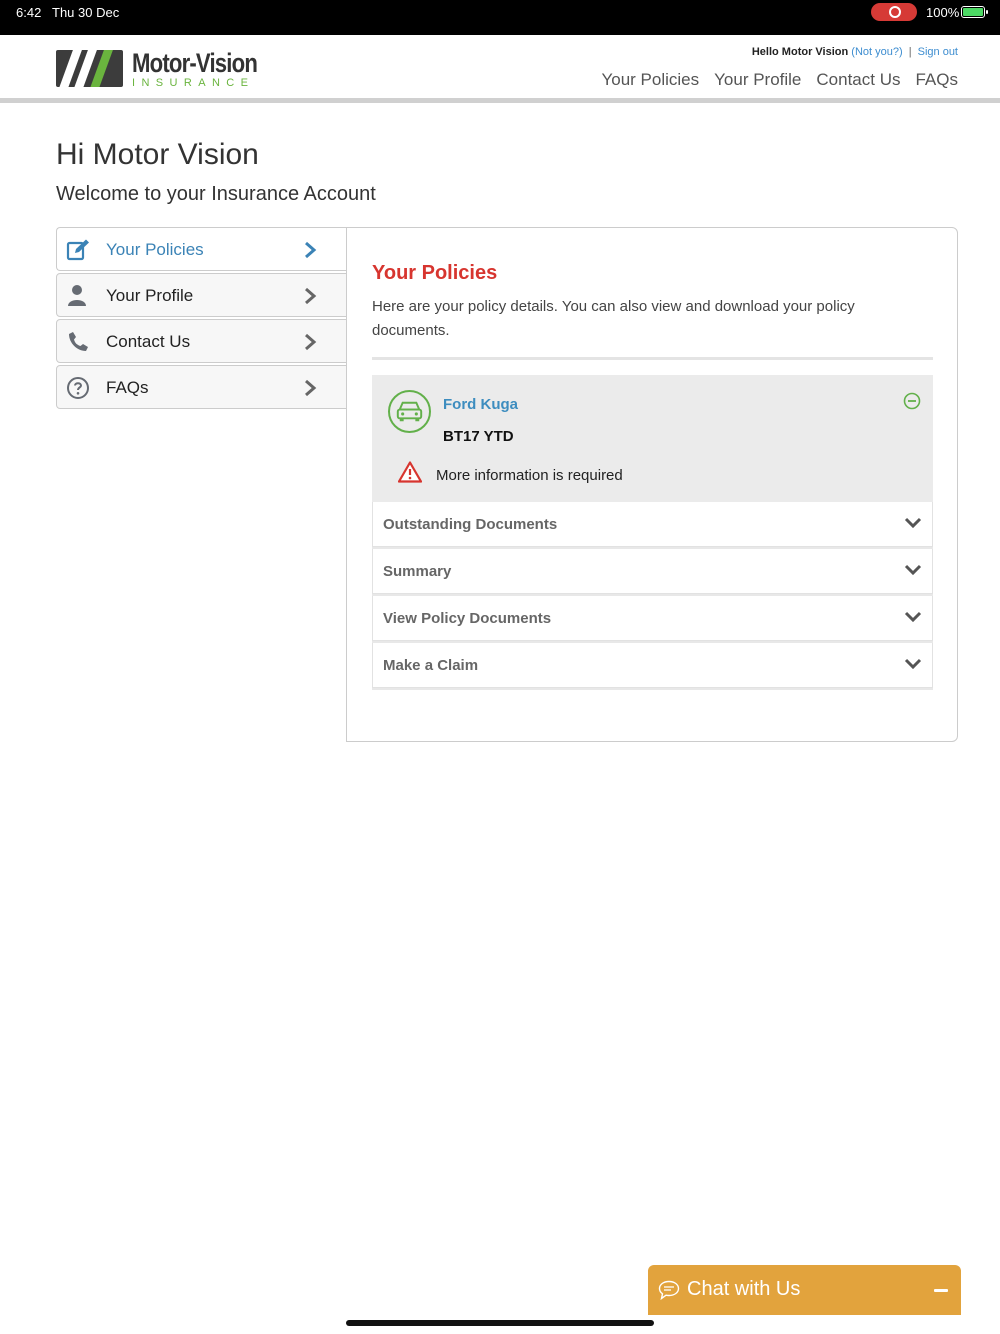 This screenshot has width=1000, height=1334. What do you see at coordinates (216, 194) in the screenshot?
I see `page-subtitle: Welcome to your Insurance Account` at bounding box center [216, 194].